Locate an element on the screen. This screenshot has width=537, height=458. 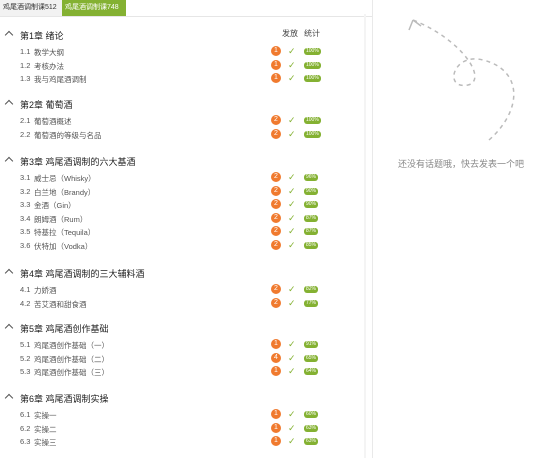
lesson-title: 威士忌（Whisky） is located at coordinates (65, 178).